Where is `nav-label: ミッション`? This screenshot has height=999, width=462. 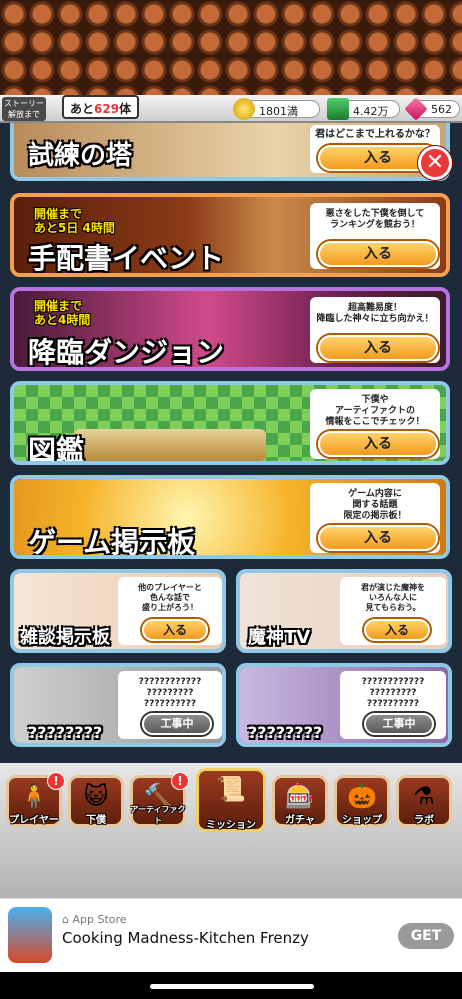 nav-label: ミッション is located at coordinates (231, 825).